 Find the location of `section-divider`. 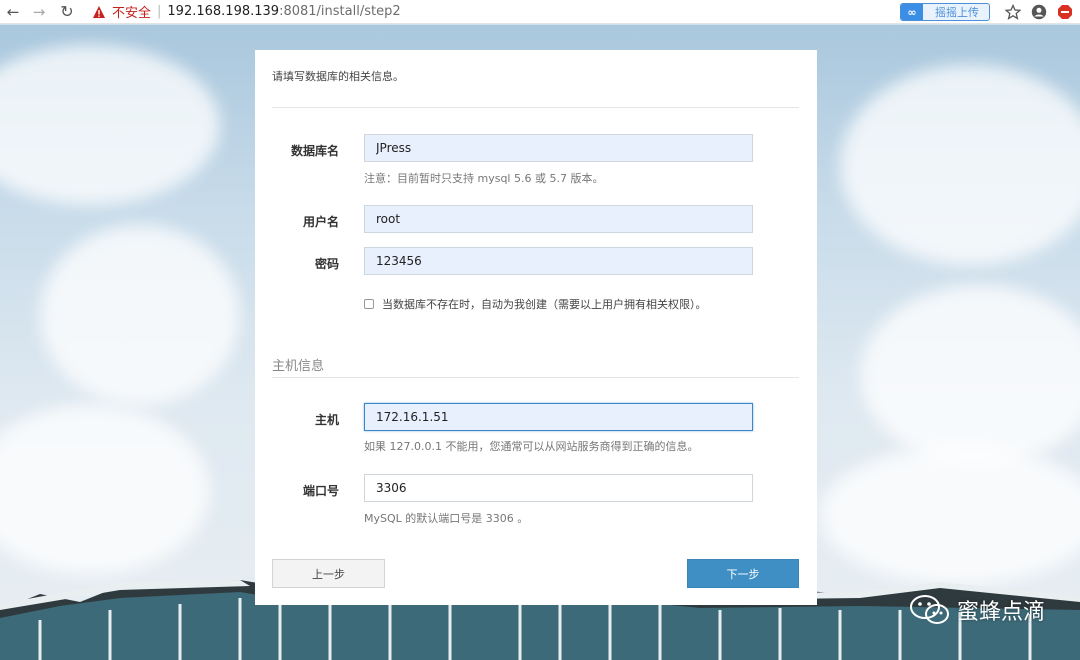

section-divider is located at coordinates (535, 377).